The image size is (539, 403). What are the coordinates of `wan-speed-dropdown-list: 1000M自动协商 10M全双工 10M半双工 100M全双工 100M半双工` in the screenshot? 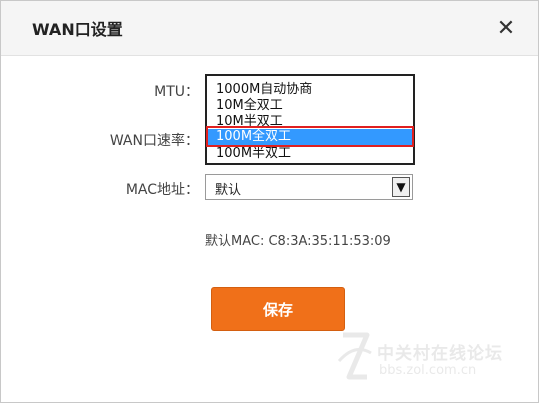 It's located at (310, 119).